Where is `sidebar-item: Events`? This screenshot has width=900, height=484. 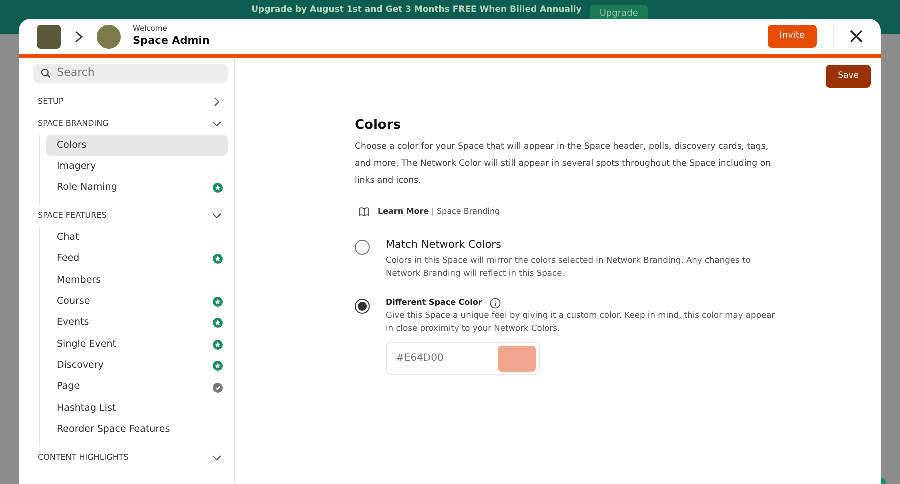 sidebar-item: Events is located at coordinates (137, 323).